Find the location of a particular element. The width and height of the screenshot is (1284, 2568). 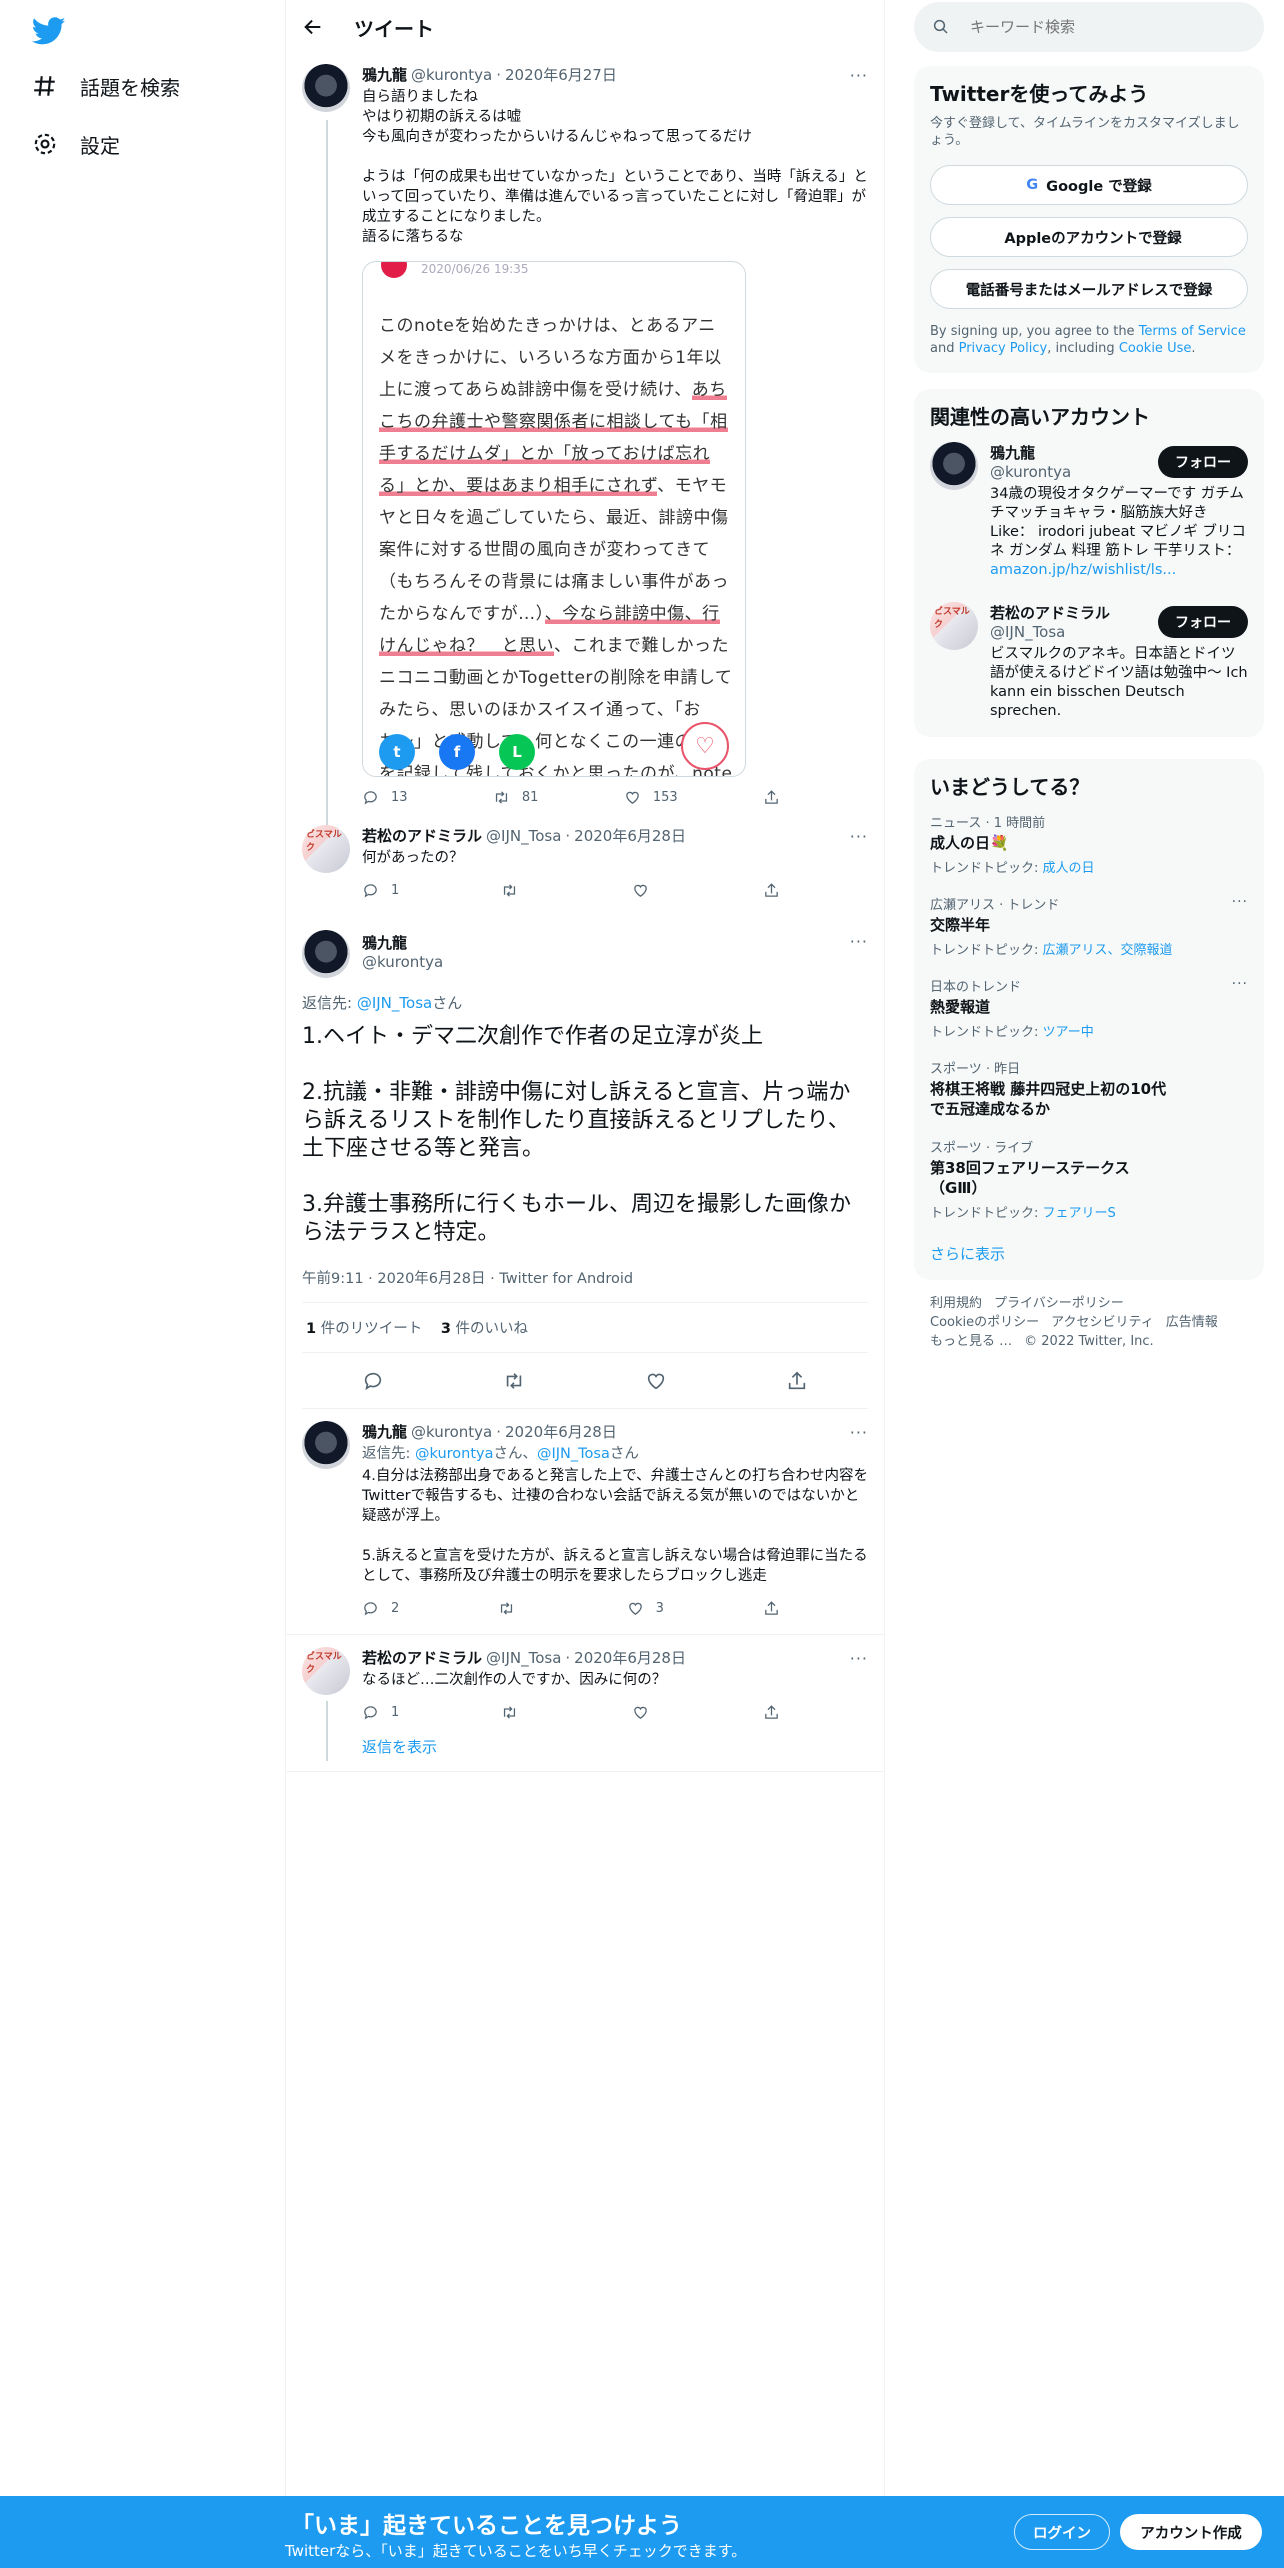

reply-to-link: @kurontya is located at coordinates (454, 1454).